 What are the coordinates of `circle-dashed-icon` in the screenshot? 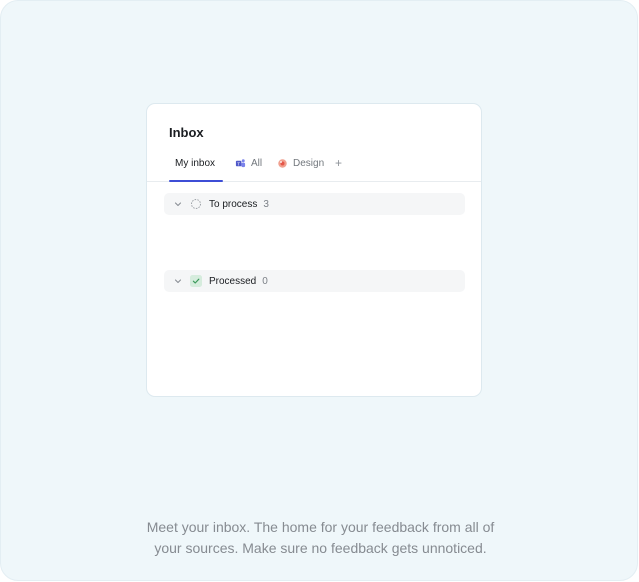 It's located at (196, 204).